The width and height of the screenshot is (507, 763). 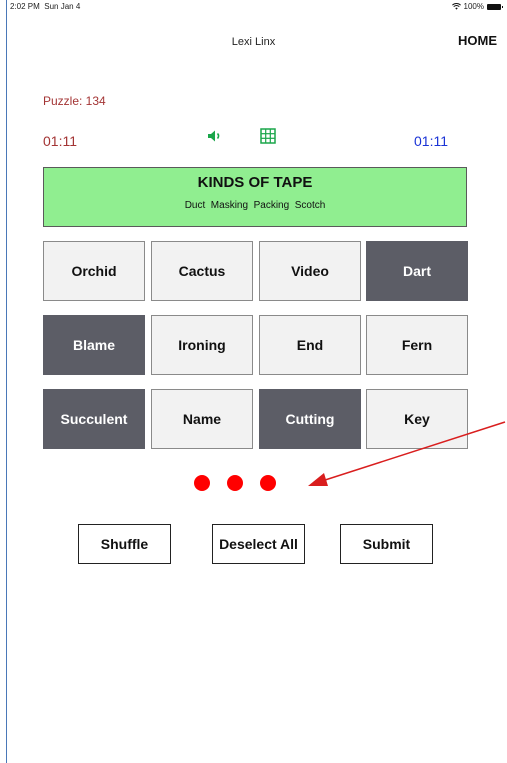 I want to click on frame-border, so click(x=6, y=381).